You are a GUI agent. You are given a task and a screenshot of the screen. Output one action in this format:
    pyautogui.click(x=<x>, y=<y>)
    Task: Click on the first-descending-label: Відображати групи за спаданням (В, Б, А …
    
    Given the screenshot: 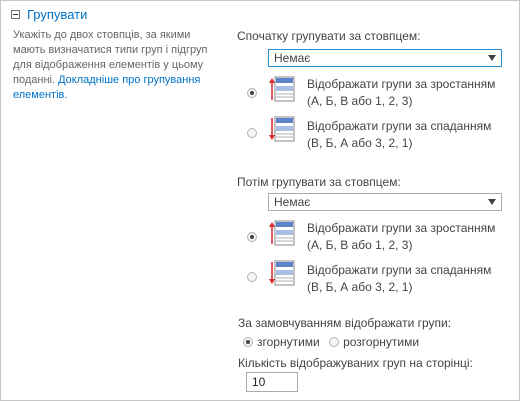 What is the action you would take?
    pyautogui.click(x=399, y=135)
    